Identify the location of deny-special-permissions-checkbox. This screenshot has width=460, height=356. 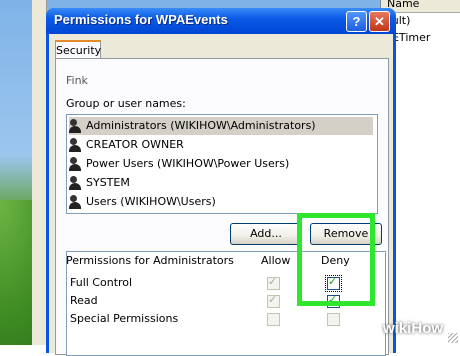
(333, 319).